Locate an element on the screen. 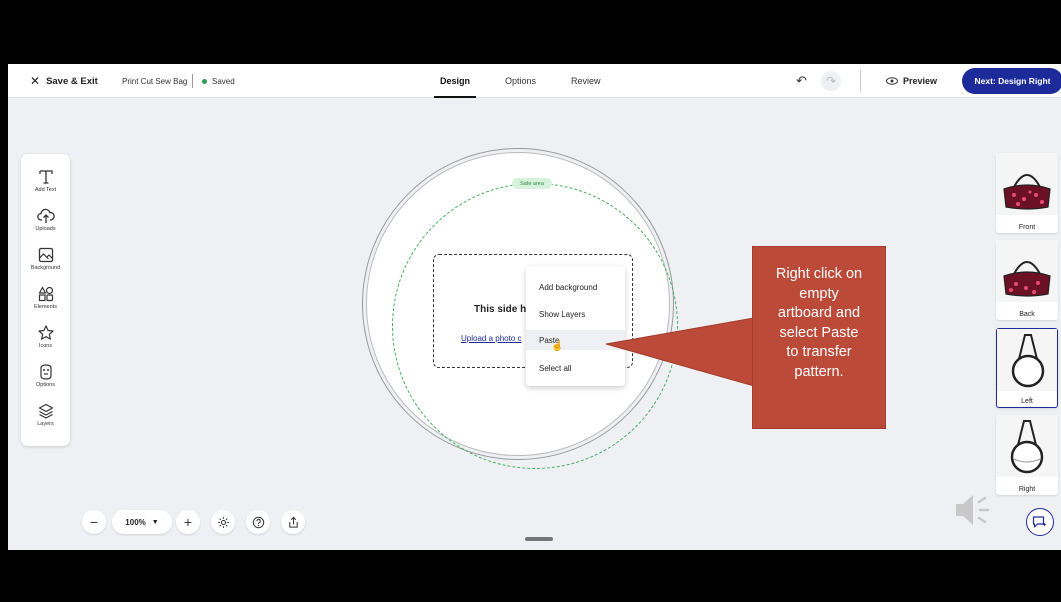 This screenshot has width=1061, height=602. thumbnail-back: Back is located at coordinates (1027, 280).